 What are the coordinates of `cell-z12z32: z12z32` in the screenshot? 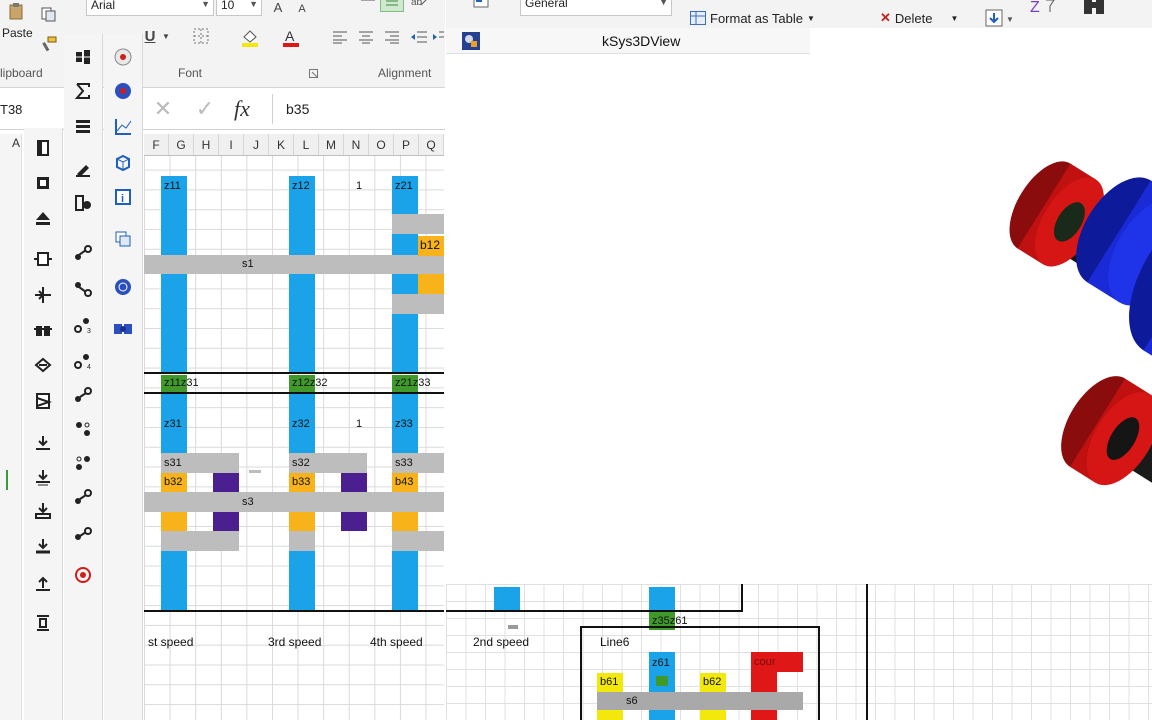 It's located at (308, 383).